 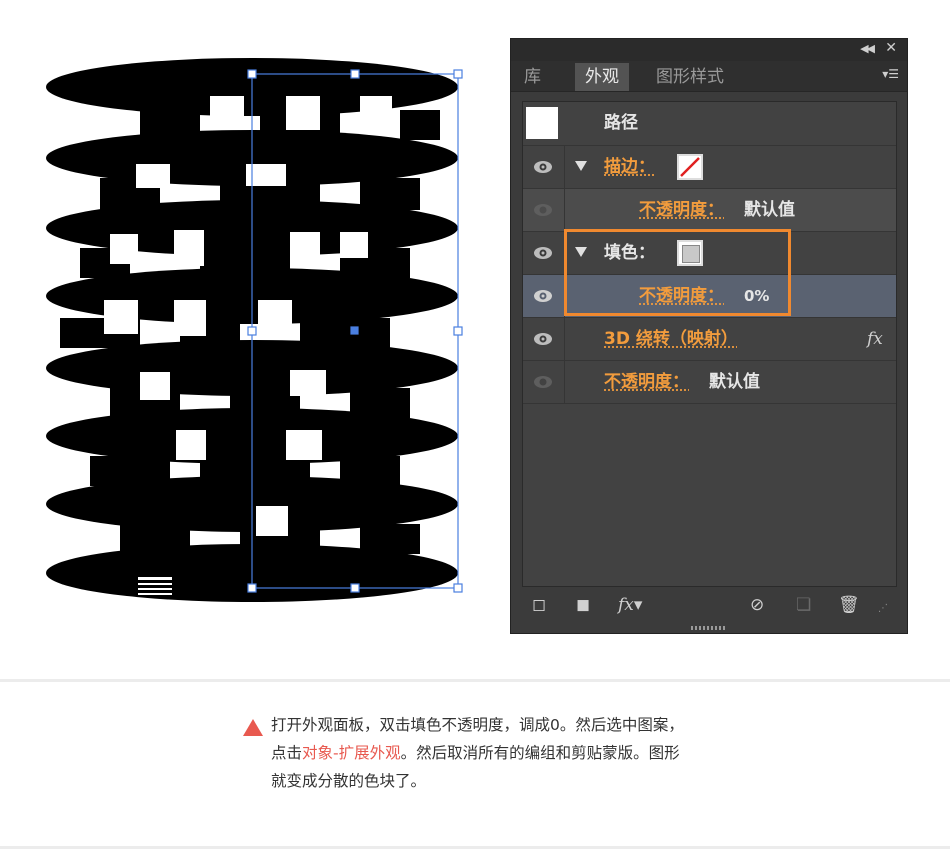 What do you see at coordinates (581, 166) in the screenshot?
I see `collapse-triangle-icon` at bounding box center [581, 166].